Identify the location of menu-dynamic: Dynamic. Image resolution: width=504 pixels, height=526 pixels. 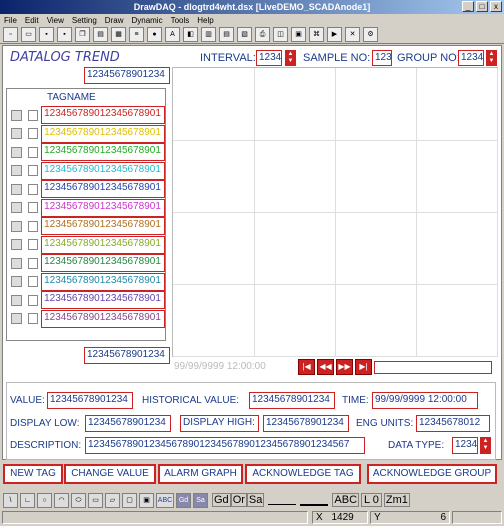
(146, 20).